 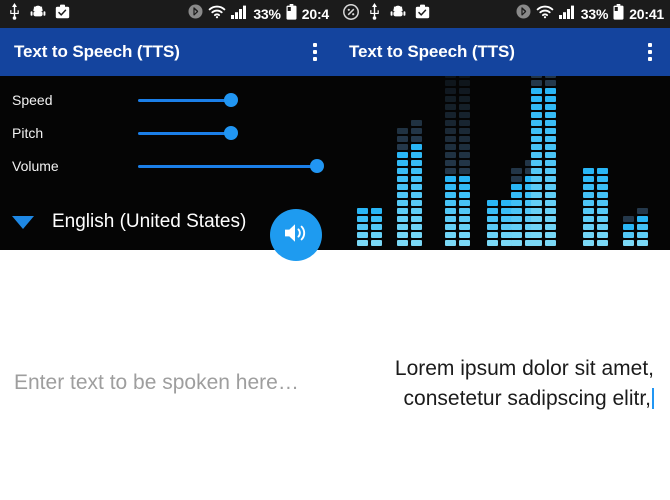 What do you see at coordinates (228, 166) in the screenshot?
I see `slider-track-volume` at bounding box center [228, 166].